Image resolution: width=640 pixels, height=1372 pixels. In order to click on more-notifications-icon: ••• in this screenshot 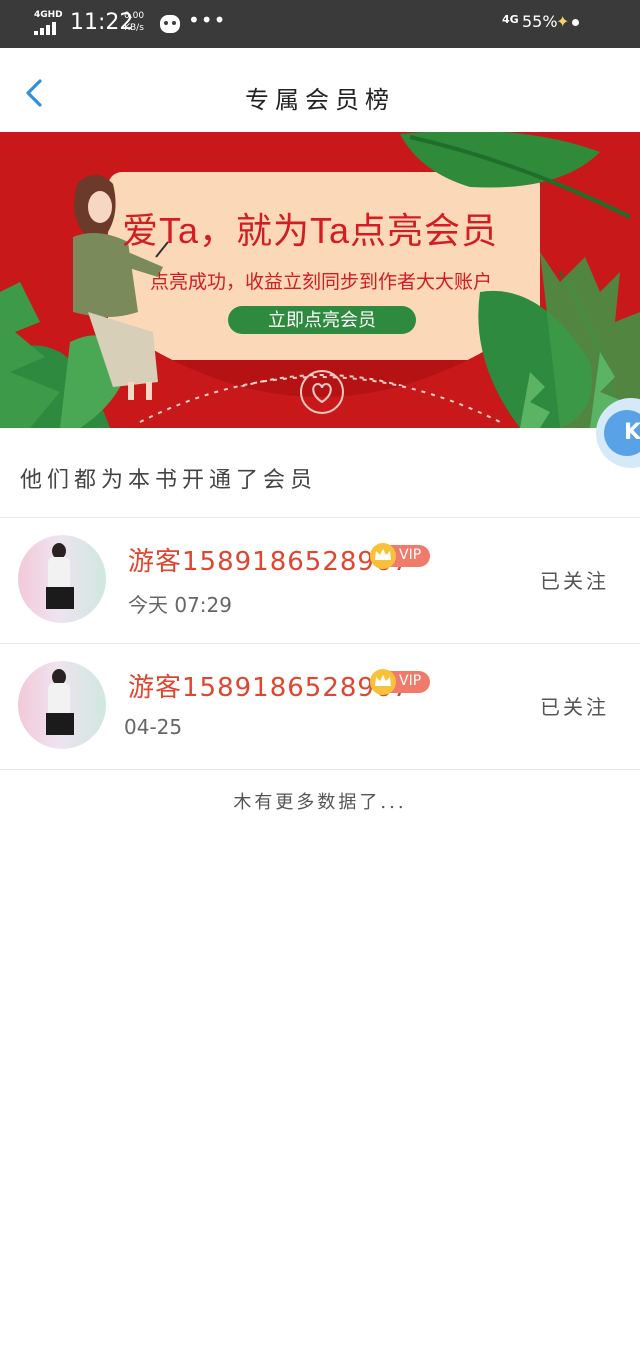, I will do `click(207, 20)`.